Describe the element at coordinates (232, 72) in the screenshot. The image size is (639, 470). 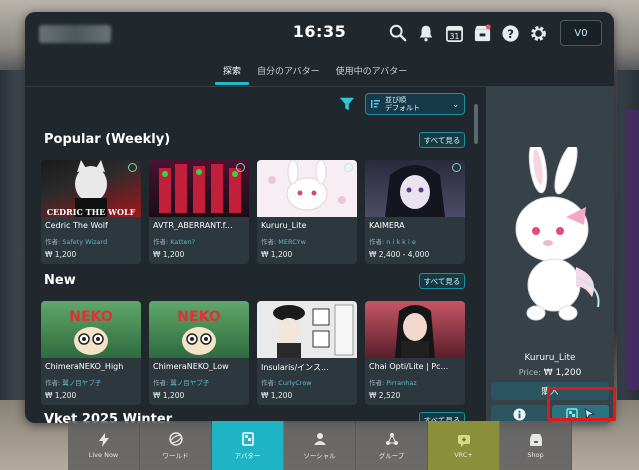
I see `tab-explore: 探索` at that location.